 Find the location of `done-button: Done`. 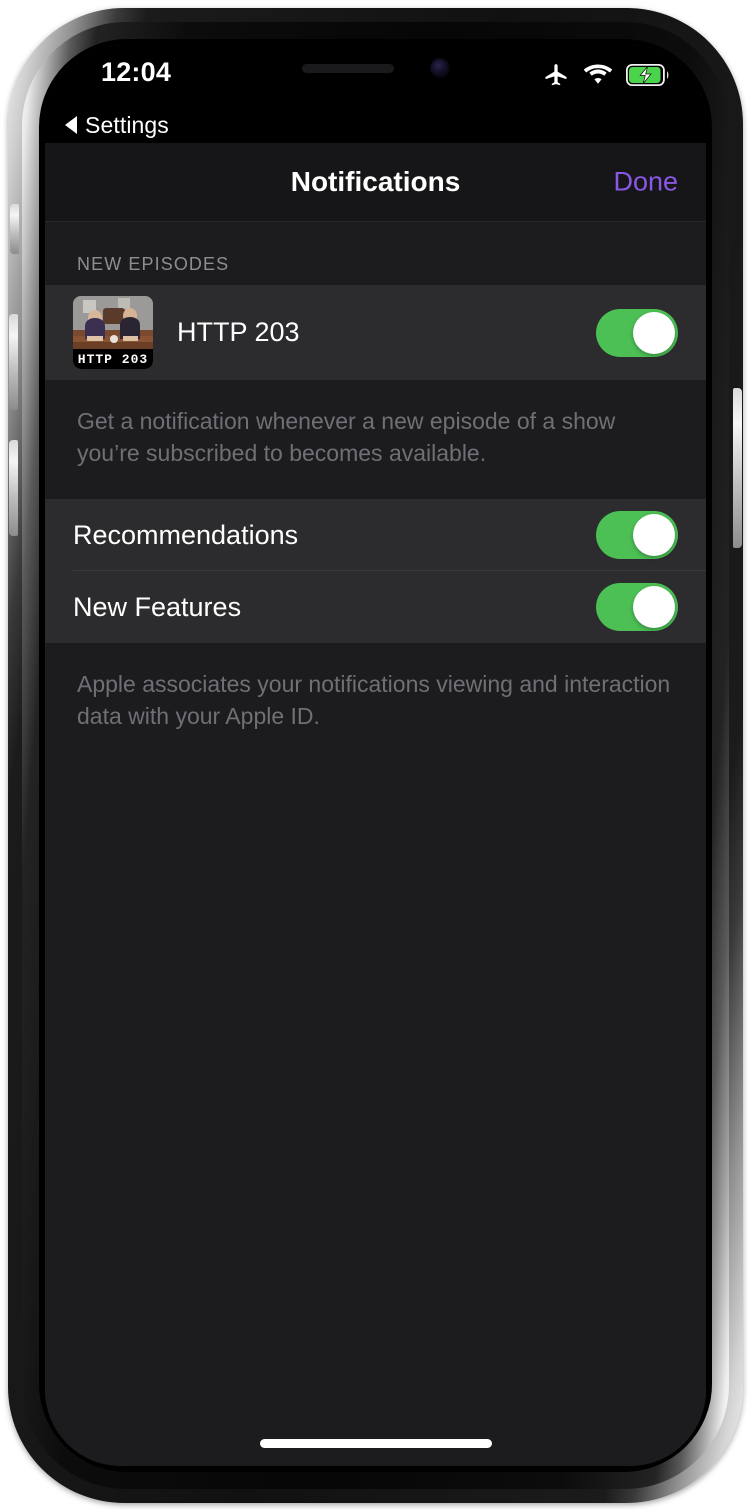

done-button: Done is located at coordinates (645, 182).